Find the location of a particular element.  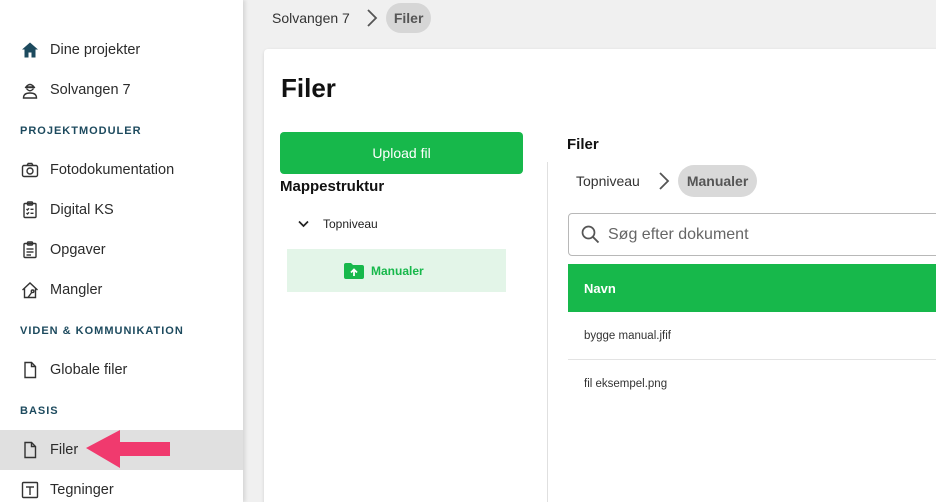

house-tool-icon is located at coordinates (30, 290).